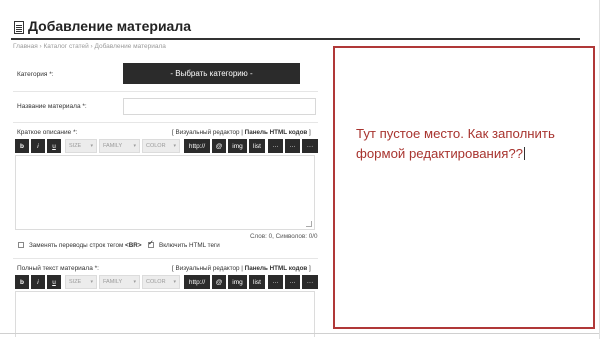  I want to click on full-text-textarea, so click(165, 314).